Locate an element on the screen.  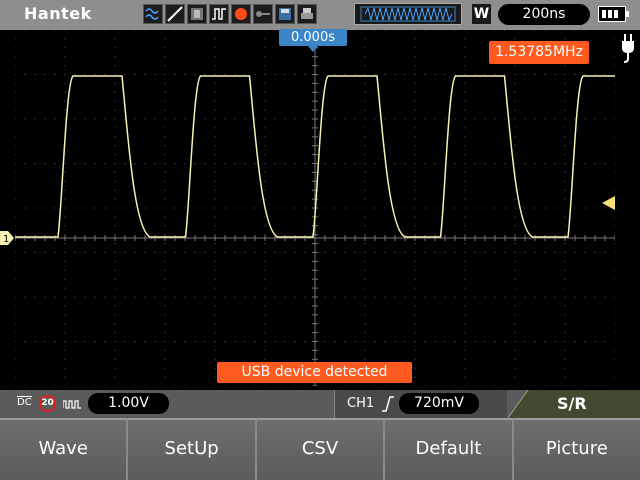
volt-div-display: 1.00V is located at coordinates (128, 403).